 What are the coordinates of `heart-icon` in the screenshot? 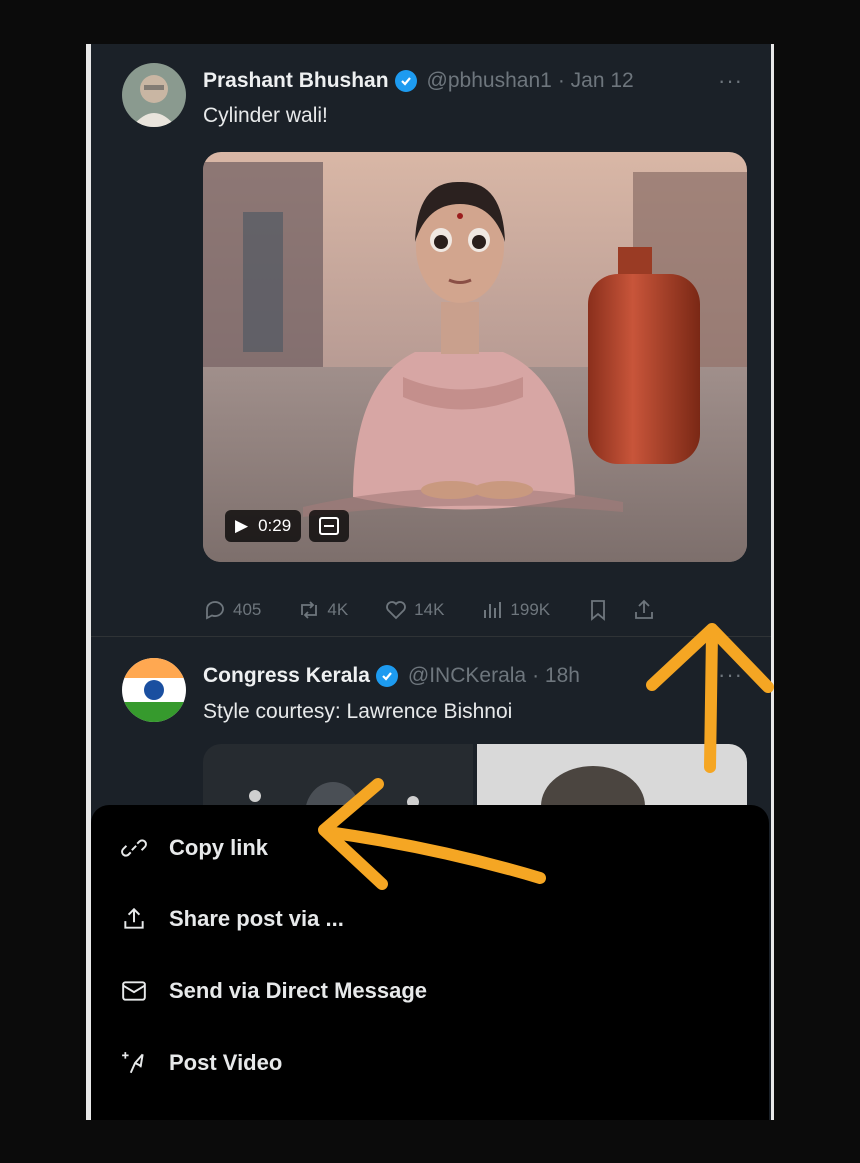 It's located at (396, 610).